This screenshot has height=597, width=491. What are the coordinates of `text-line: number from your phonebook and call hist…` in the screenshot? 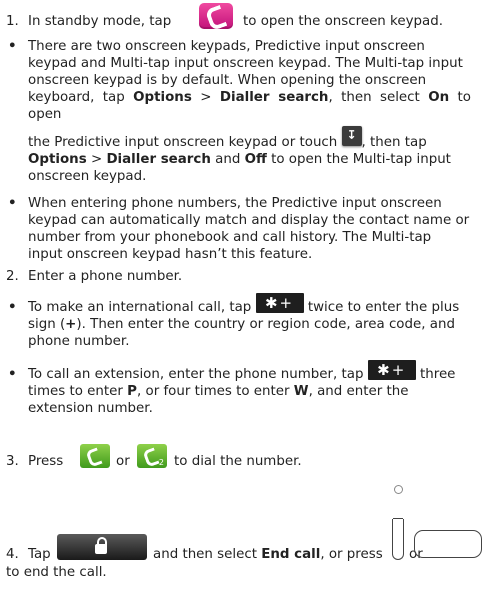 It's located at (230, 237).